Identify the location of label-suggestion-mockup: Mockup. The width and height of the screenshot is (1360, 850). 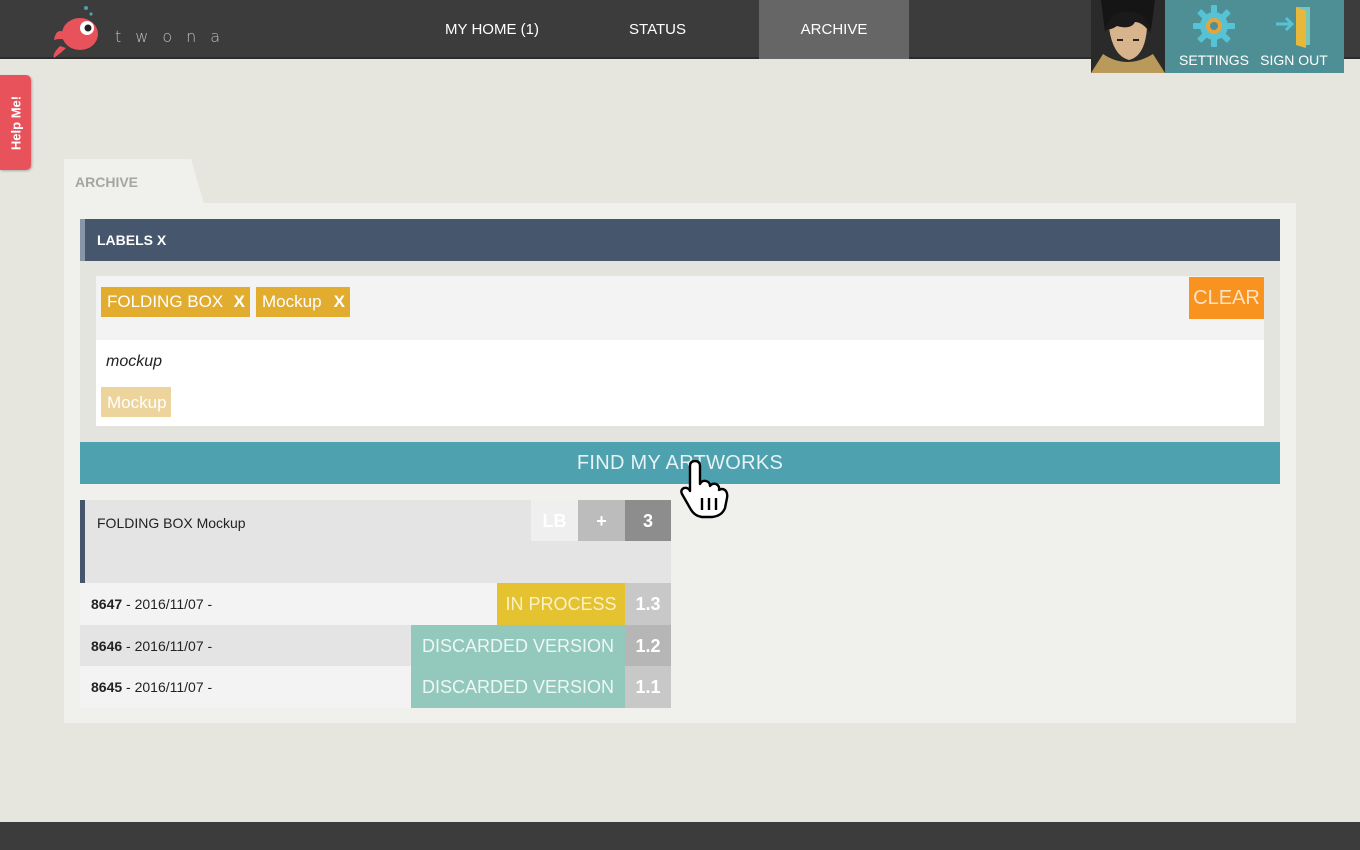
(136, 402).